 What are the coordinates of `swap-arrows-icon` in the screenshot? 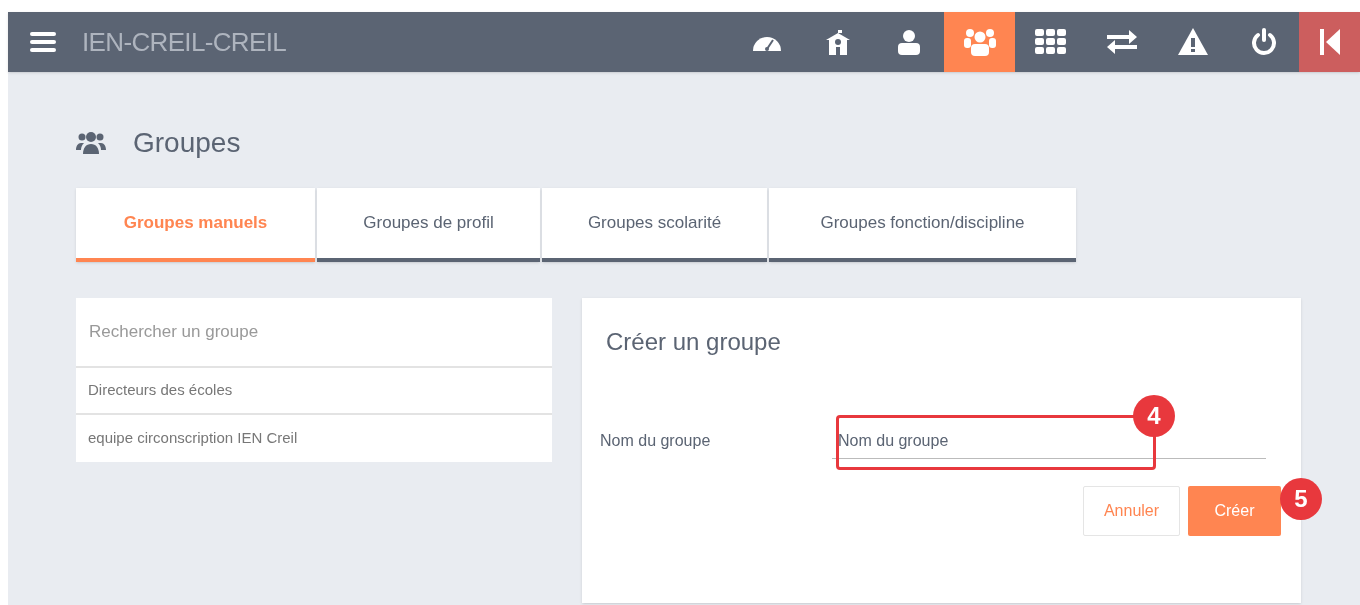 It's located at (1121, 42).